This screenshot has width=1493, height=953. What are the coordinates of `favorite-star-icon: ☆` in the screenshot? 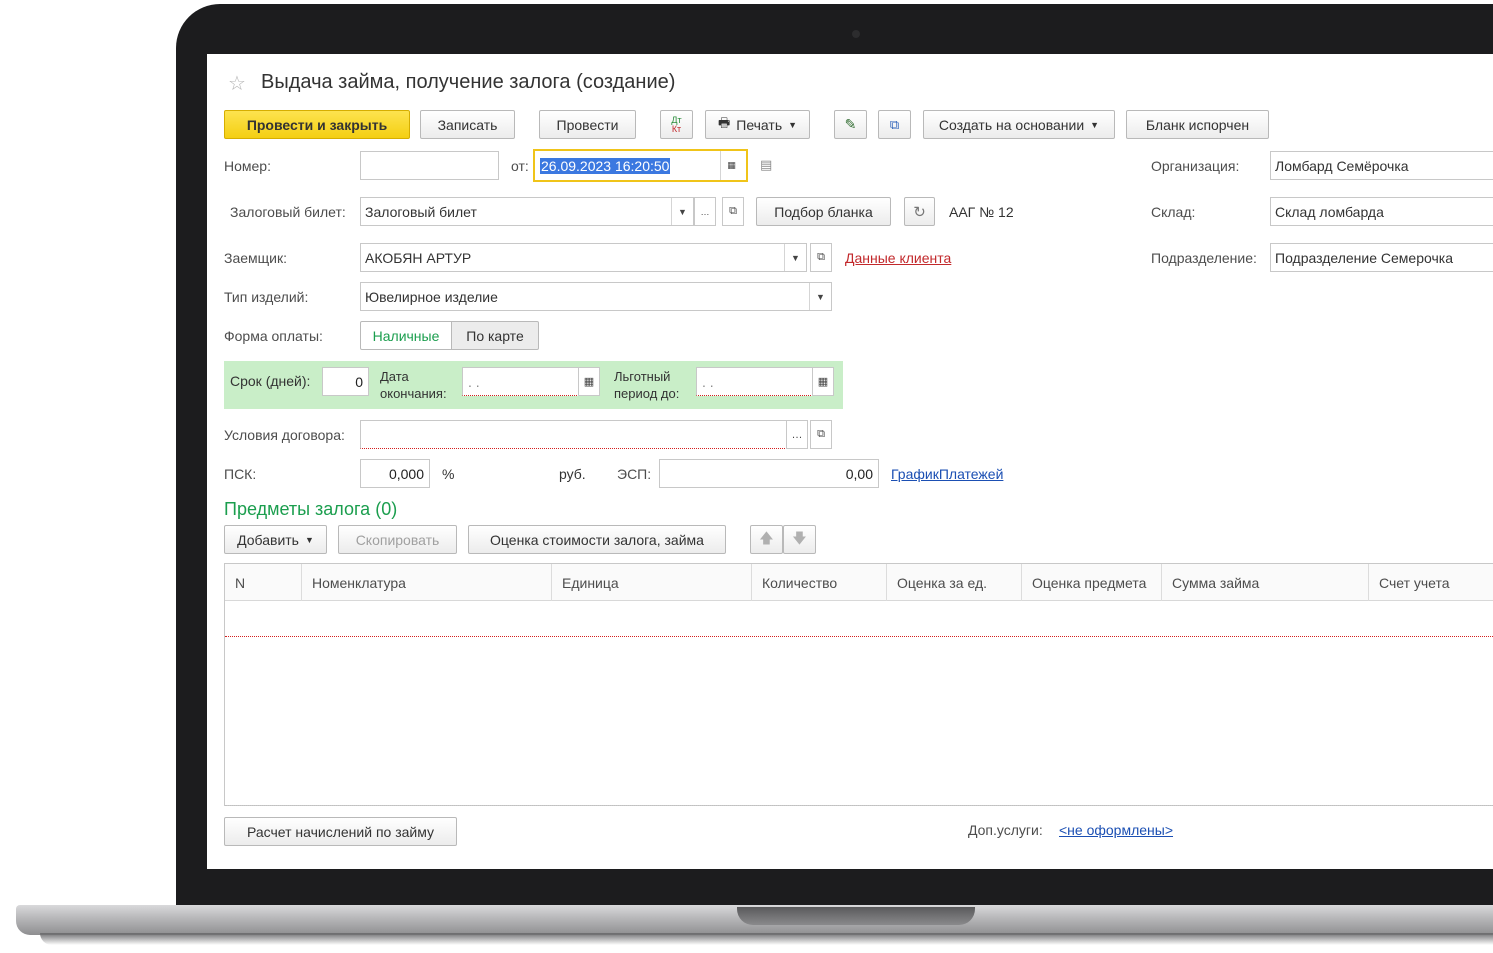 It's located at (237, 83).